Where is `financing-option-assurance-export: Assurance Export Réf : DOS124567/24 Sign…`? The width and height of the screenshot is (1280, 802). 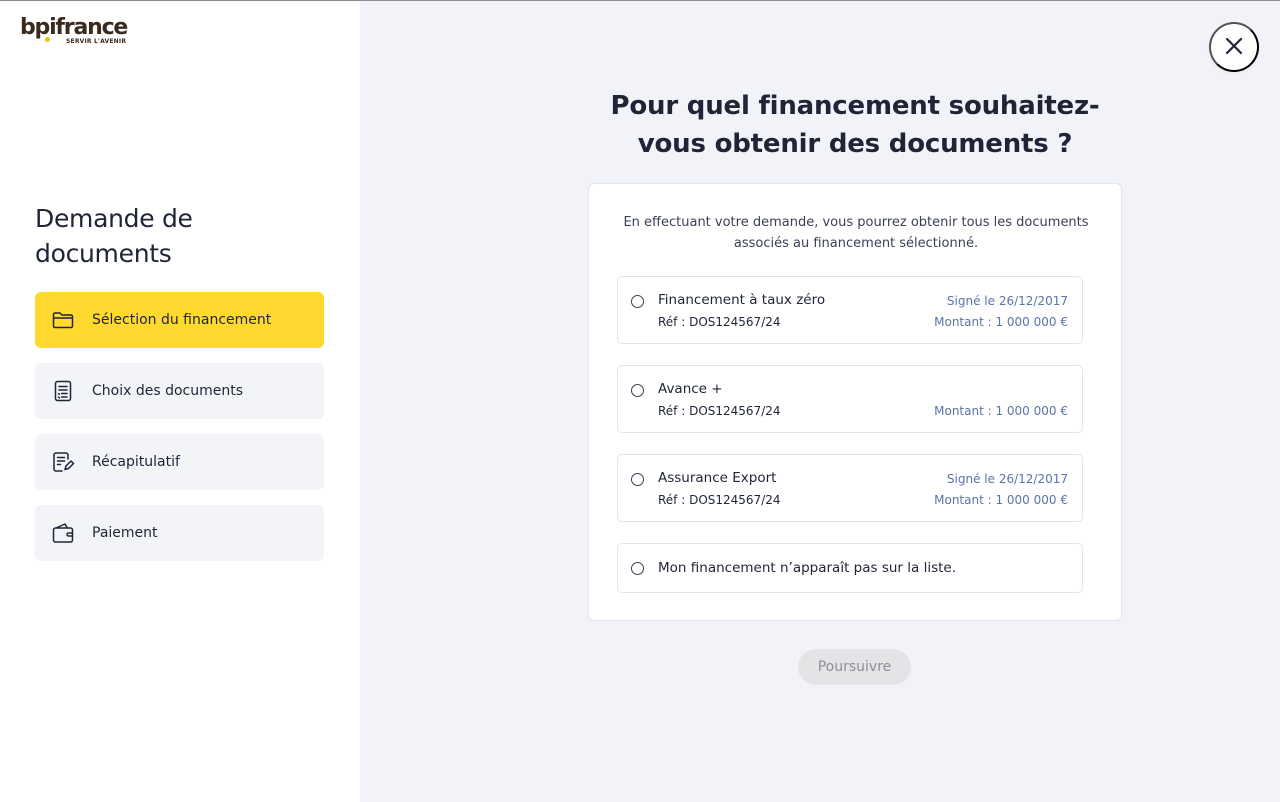
financing-option-assurance-export: Assurance Export Réf : DOS124567/24 Sign… is located at coordinates (850, 488).